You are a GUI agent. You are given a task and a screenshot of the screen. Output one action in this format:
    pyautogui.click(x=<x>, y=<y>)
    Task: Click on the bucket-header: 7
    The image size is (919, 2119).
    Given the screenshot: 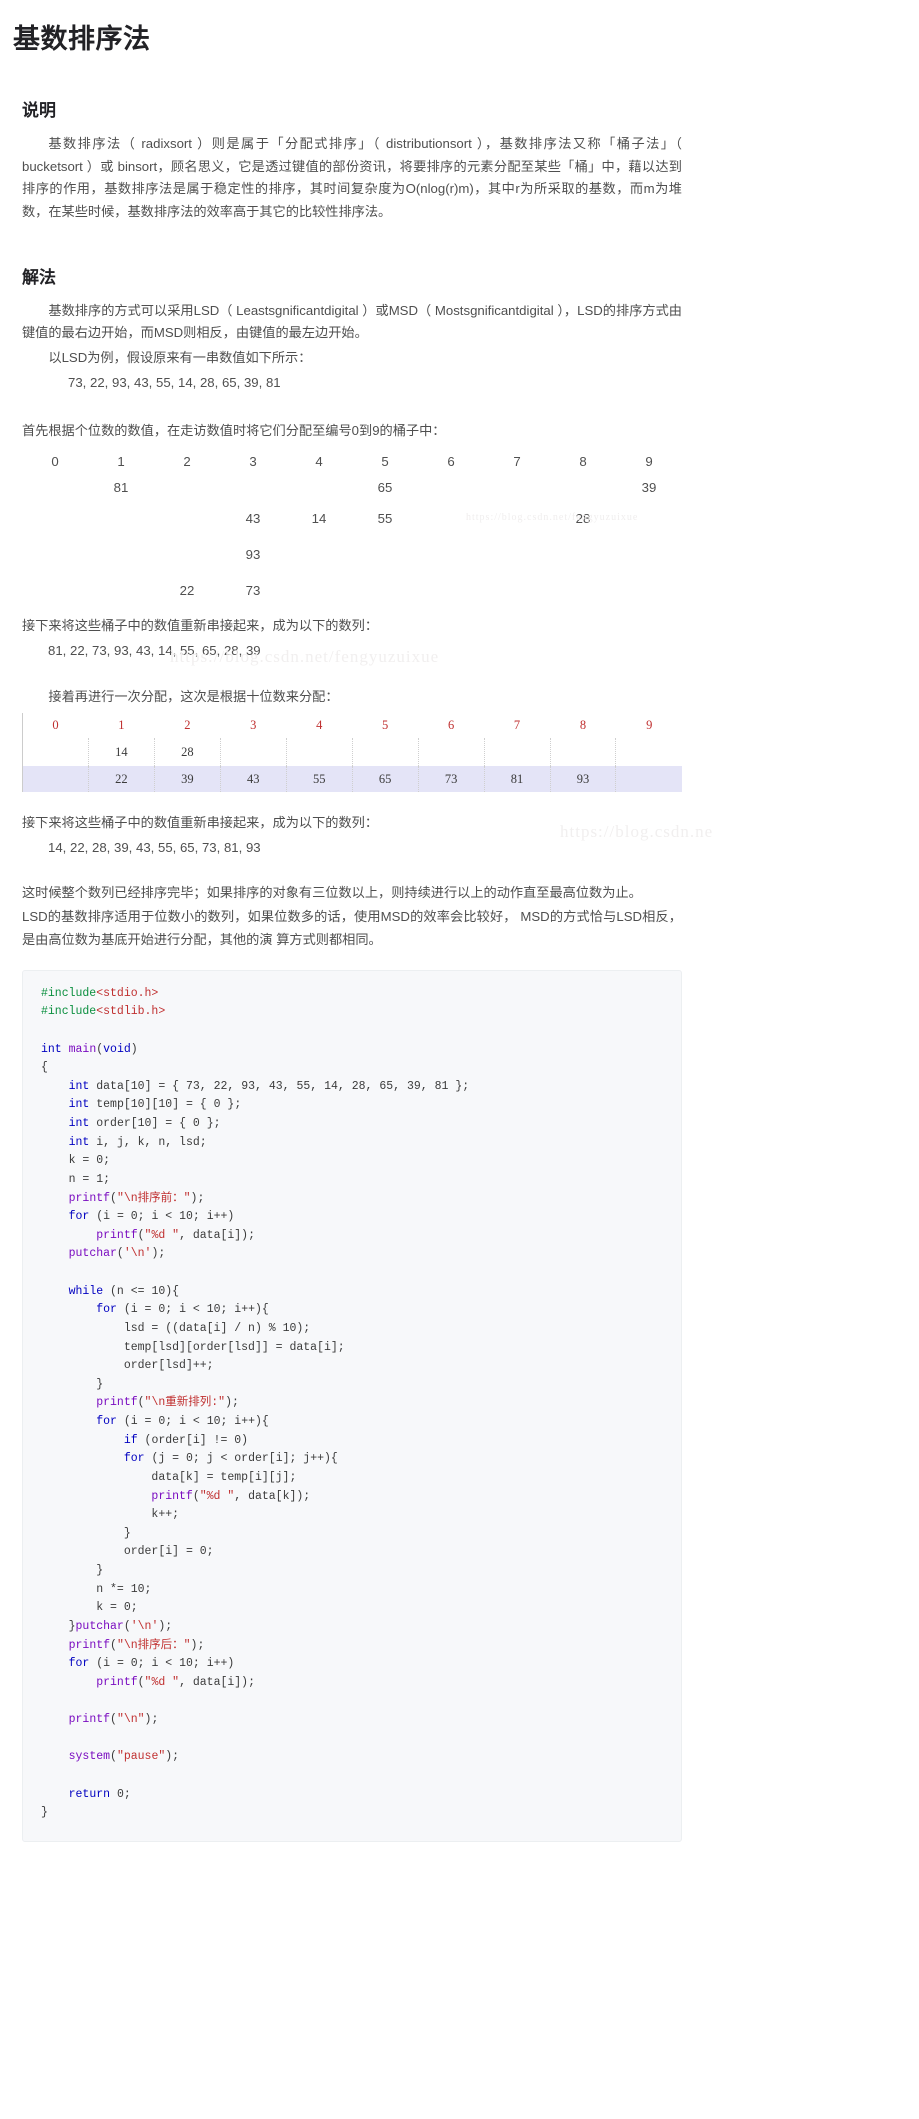 What is the action you would take?
    pyautogui.click(x=517, y=462)
    